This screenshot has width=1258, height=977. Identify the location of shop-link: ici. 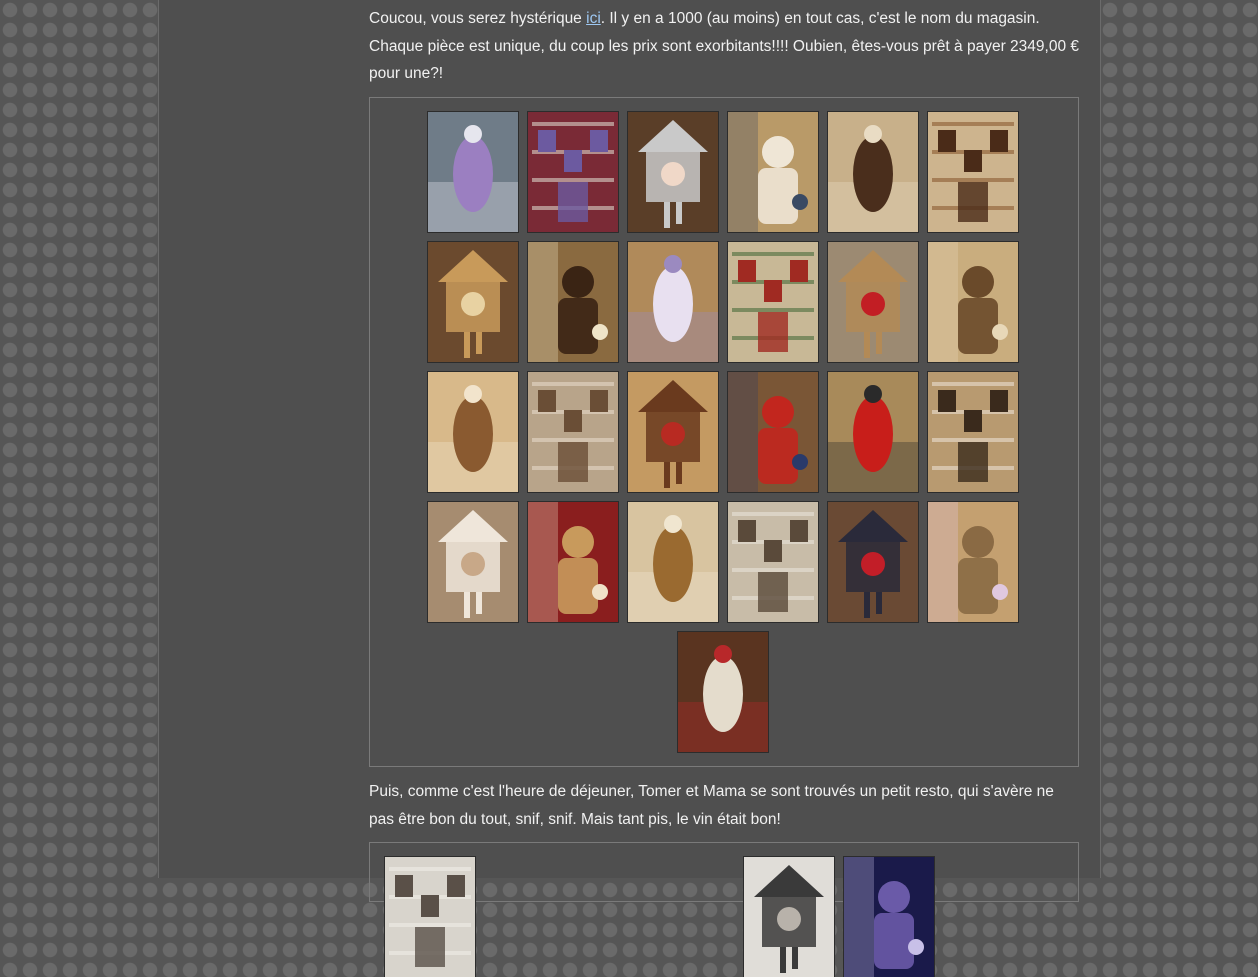
(593, 18).